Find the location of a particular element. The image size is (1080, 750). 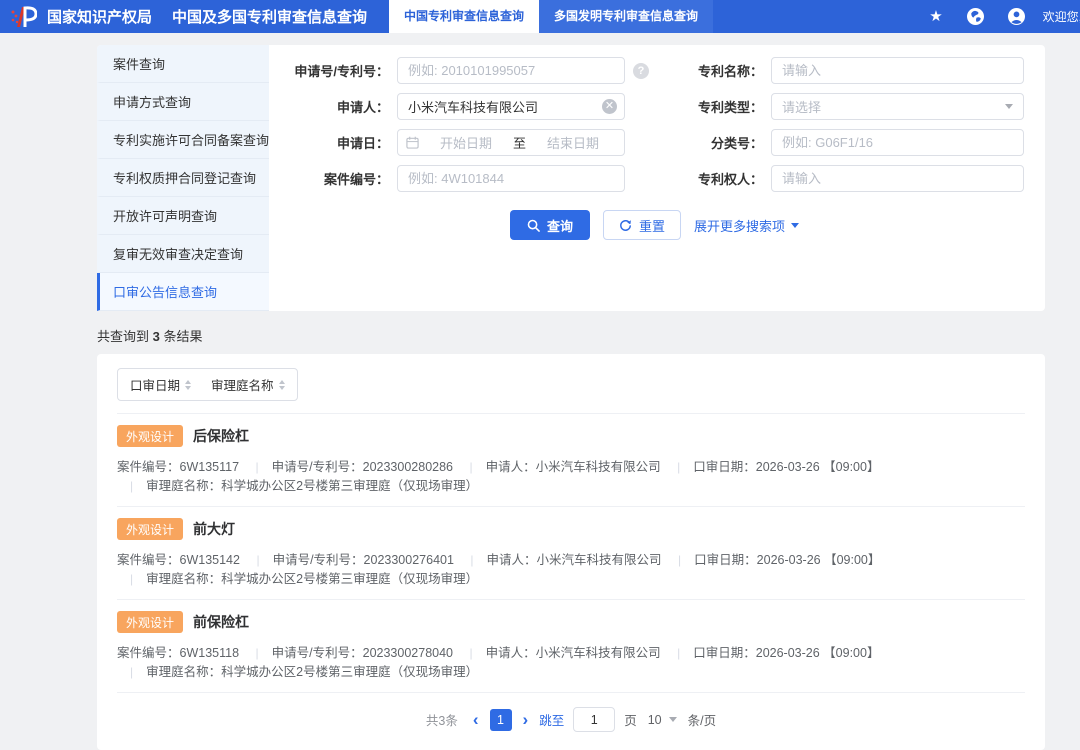

result-title: 前大灯 is located at coordinates (214, 529).